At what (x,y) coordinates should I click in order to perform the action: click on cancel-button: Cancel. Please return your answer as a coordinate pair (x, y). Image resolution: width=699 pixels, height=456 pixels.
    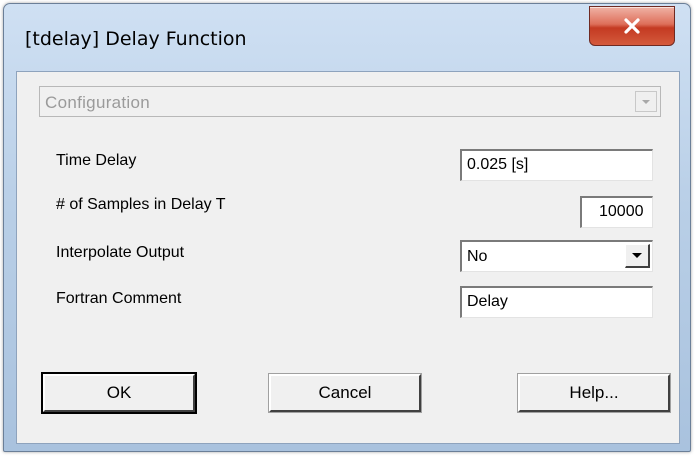
    Looking at the image, I should click on (345, 393).